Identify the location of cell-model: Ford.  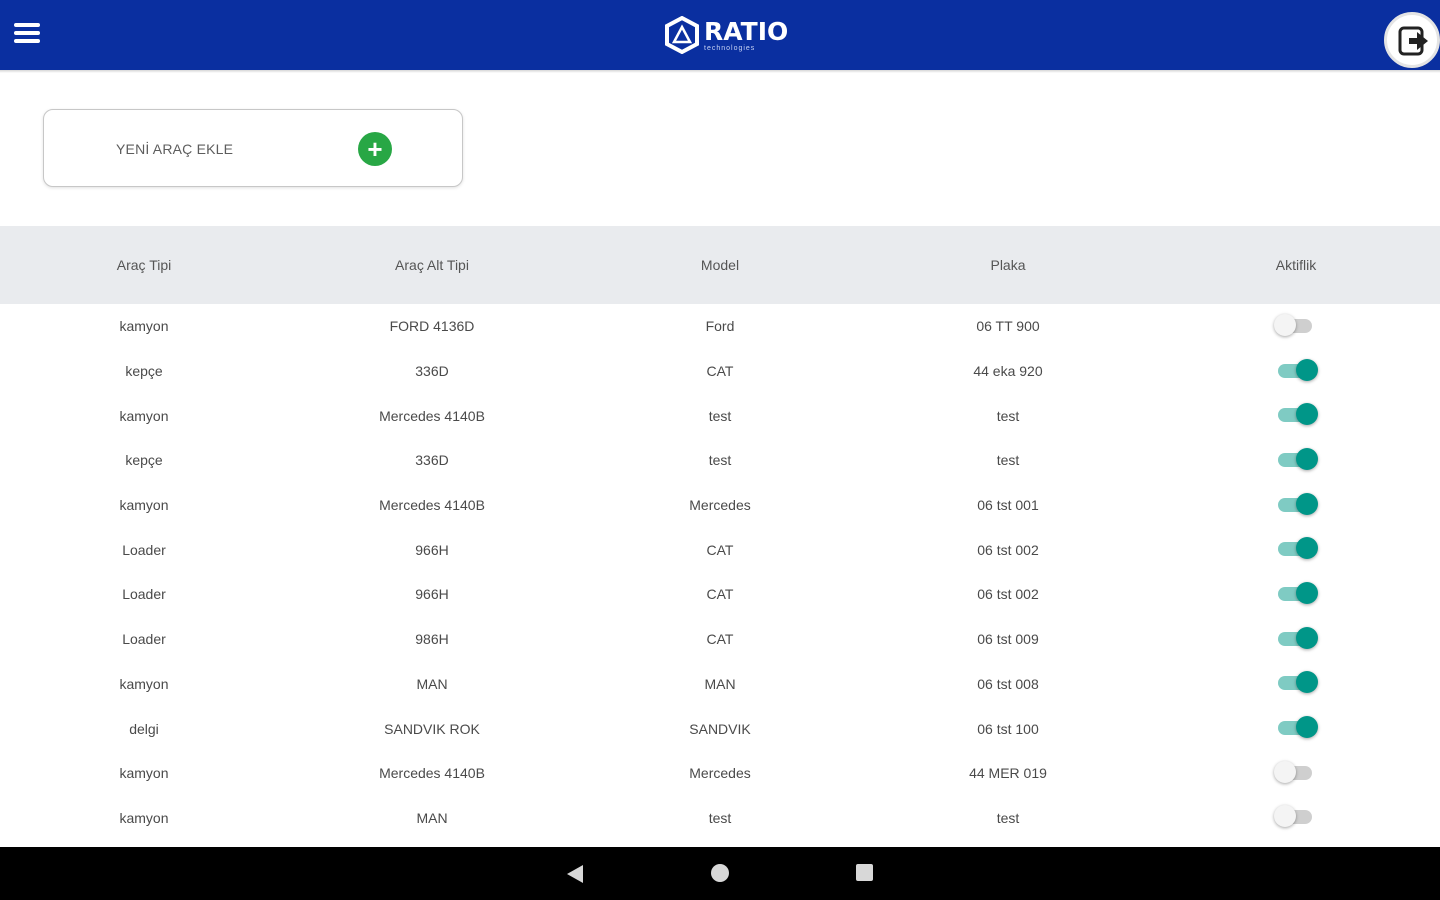
(720, 326).